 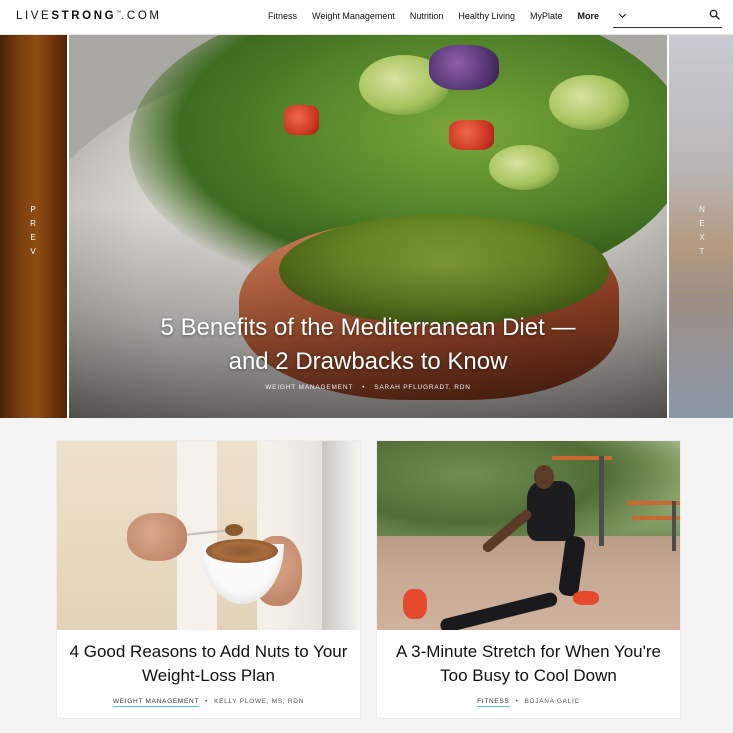 What do you see at coordinates (309, 387) in the screenshot?
I see `hero-article-category: WEIGHT MANAGEMENT` at bounding box center [309, 387].